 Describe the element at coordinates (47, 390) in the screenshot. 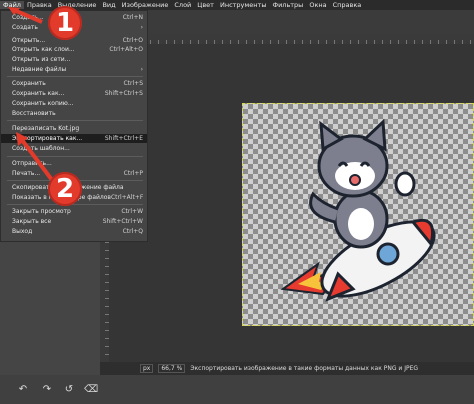

I see `redo-icon: ↷` at that location.